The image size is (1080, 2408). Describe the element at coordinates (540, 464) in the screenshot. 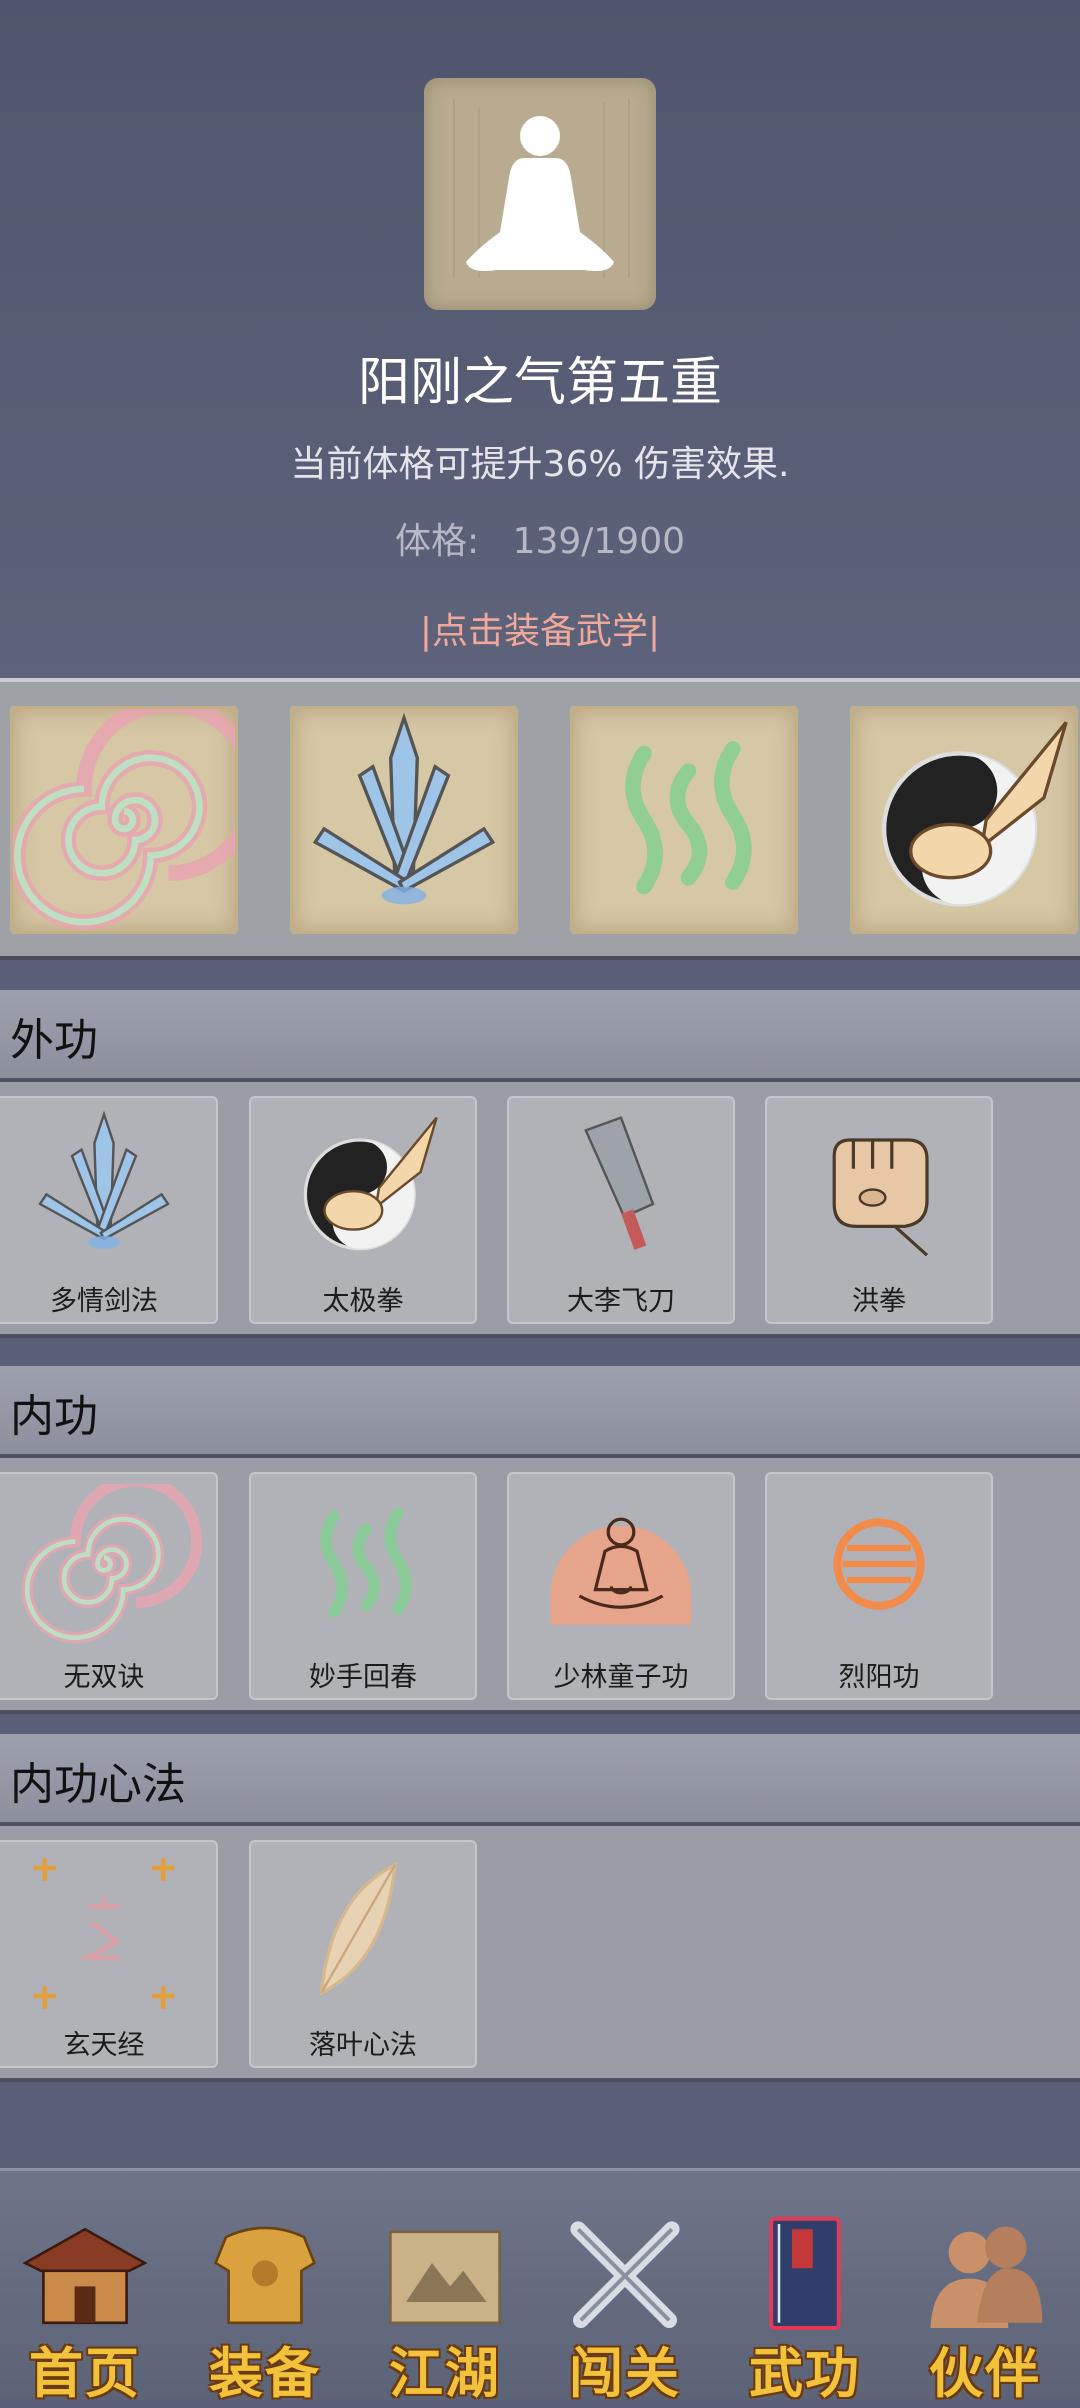

I see `effect-description: 当前体格可提升36% 伤害效果.` at that location.